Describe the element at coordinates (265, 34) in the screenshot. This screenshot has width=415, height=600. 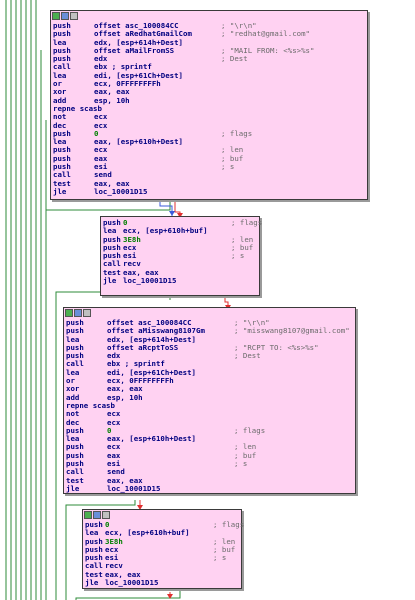
I see `comment: ; "redhat@gmail.com"` at that location.